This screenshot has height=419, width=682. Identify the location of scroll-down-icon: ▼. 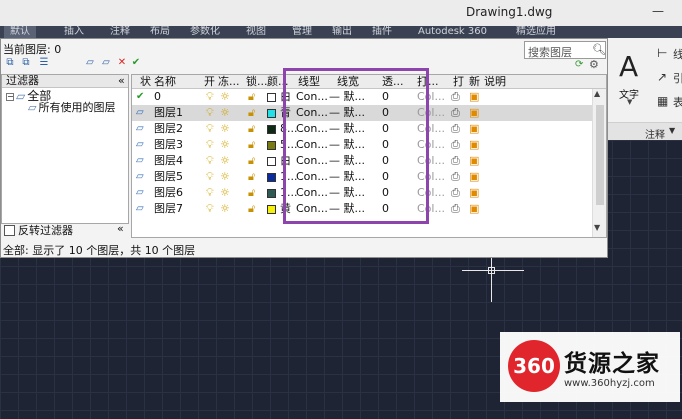
(597, 227).